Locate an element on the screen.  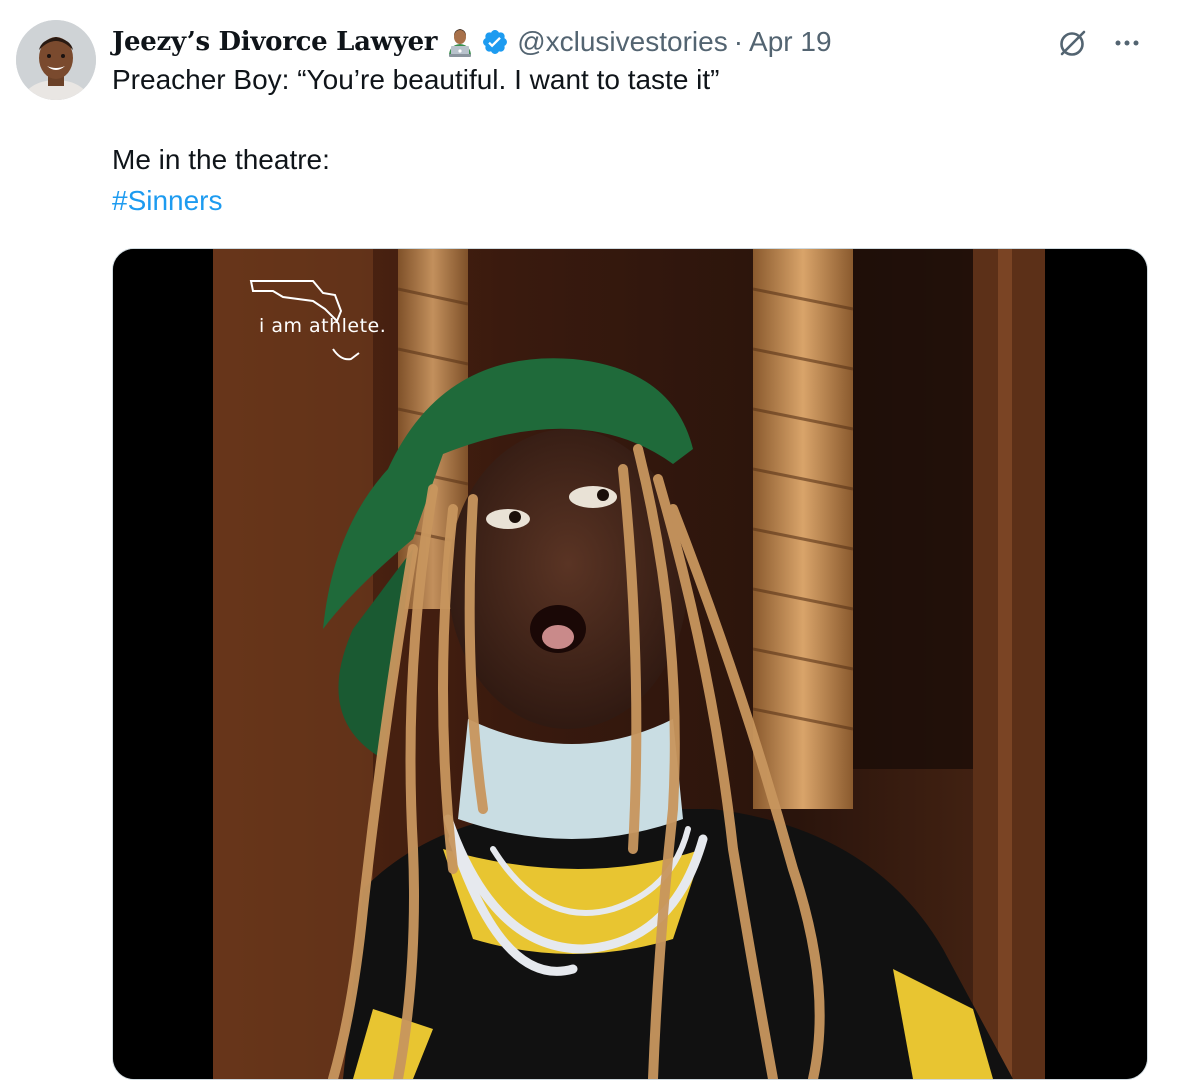
author-display-name: Jeezy’s Divorce Lawyer is located at coordinates (275, 42).